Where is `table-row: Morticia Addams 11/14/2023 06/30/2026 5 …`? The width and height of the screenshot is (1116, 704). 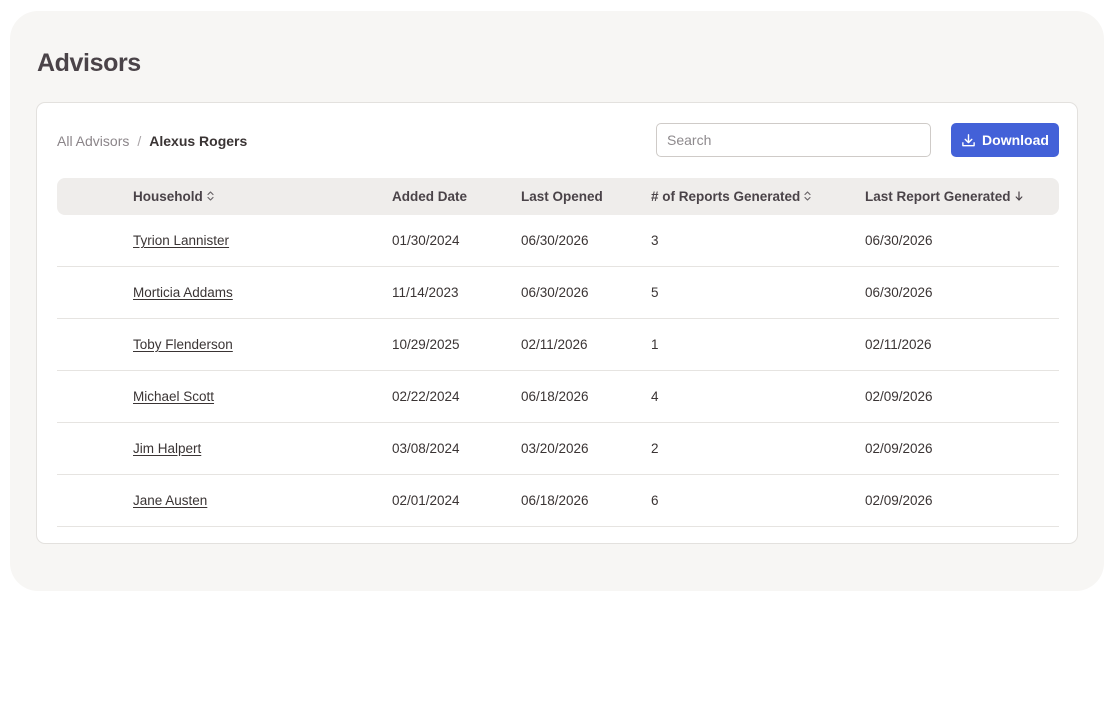 table-row: Morticia Addams 11/14/2023 06/30/2026 5 … is located at coordinates (558, 293).